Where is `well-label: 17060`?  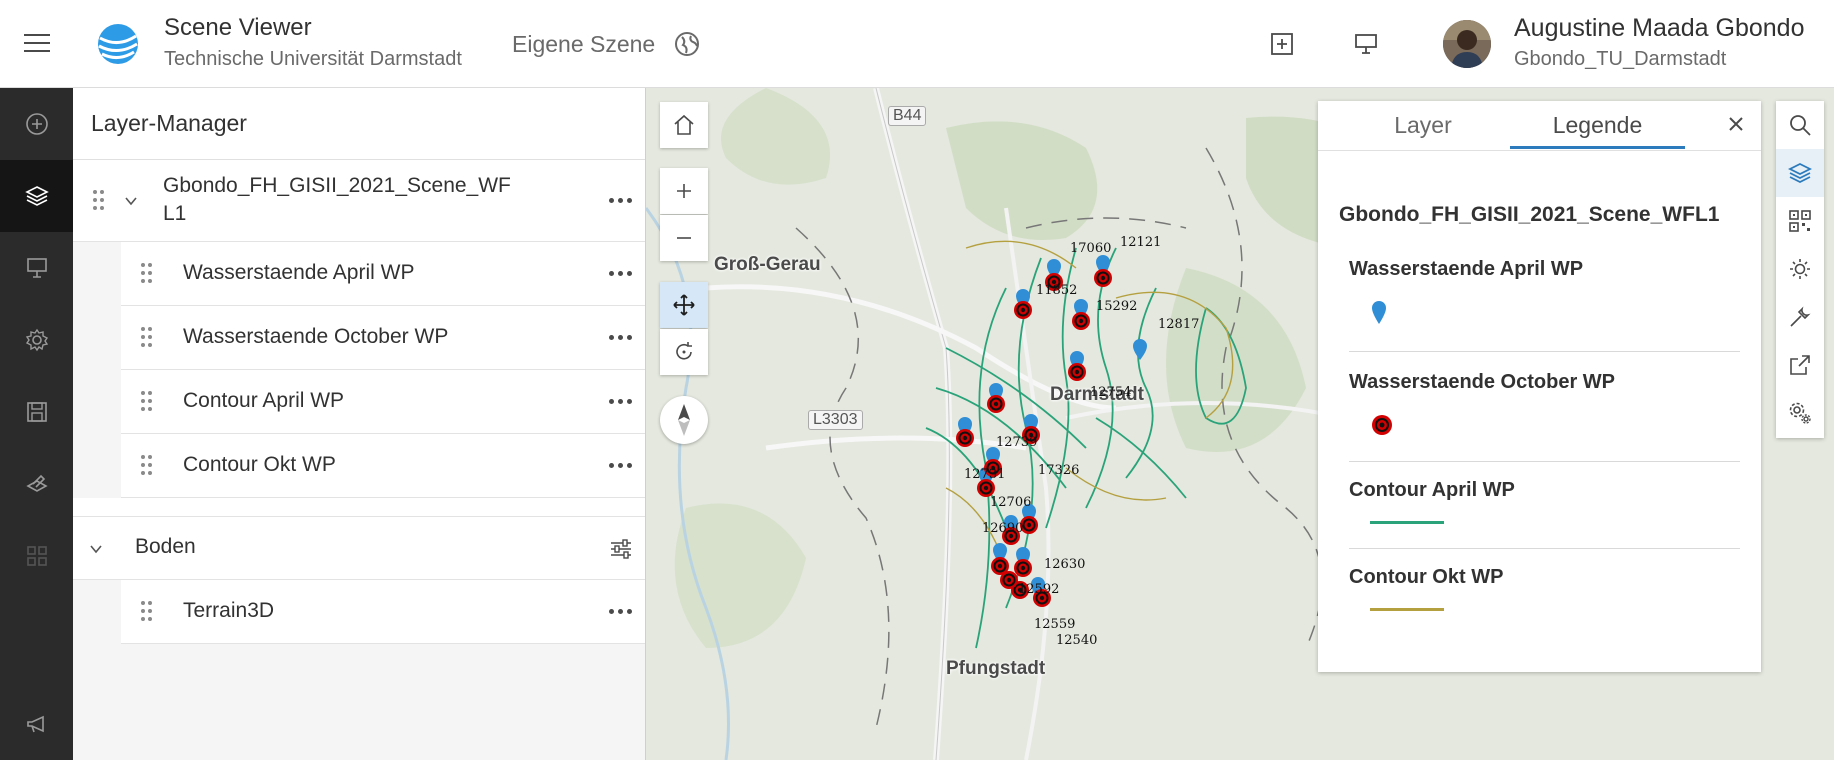
well-label: 17060 is located at coordinates (1090, 248).